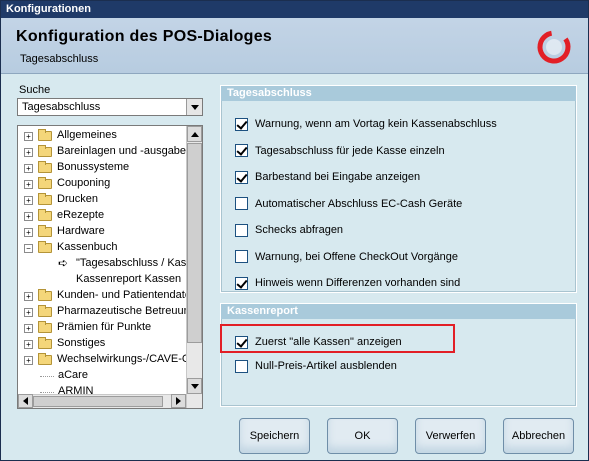 The height and width of the screenshot is (461, 589). Describe the element at coordinates (35, 90) in the screenshot. I see `search-label: Suche` at that location.